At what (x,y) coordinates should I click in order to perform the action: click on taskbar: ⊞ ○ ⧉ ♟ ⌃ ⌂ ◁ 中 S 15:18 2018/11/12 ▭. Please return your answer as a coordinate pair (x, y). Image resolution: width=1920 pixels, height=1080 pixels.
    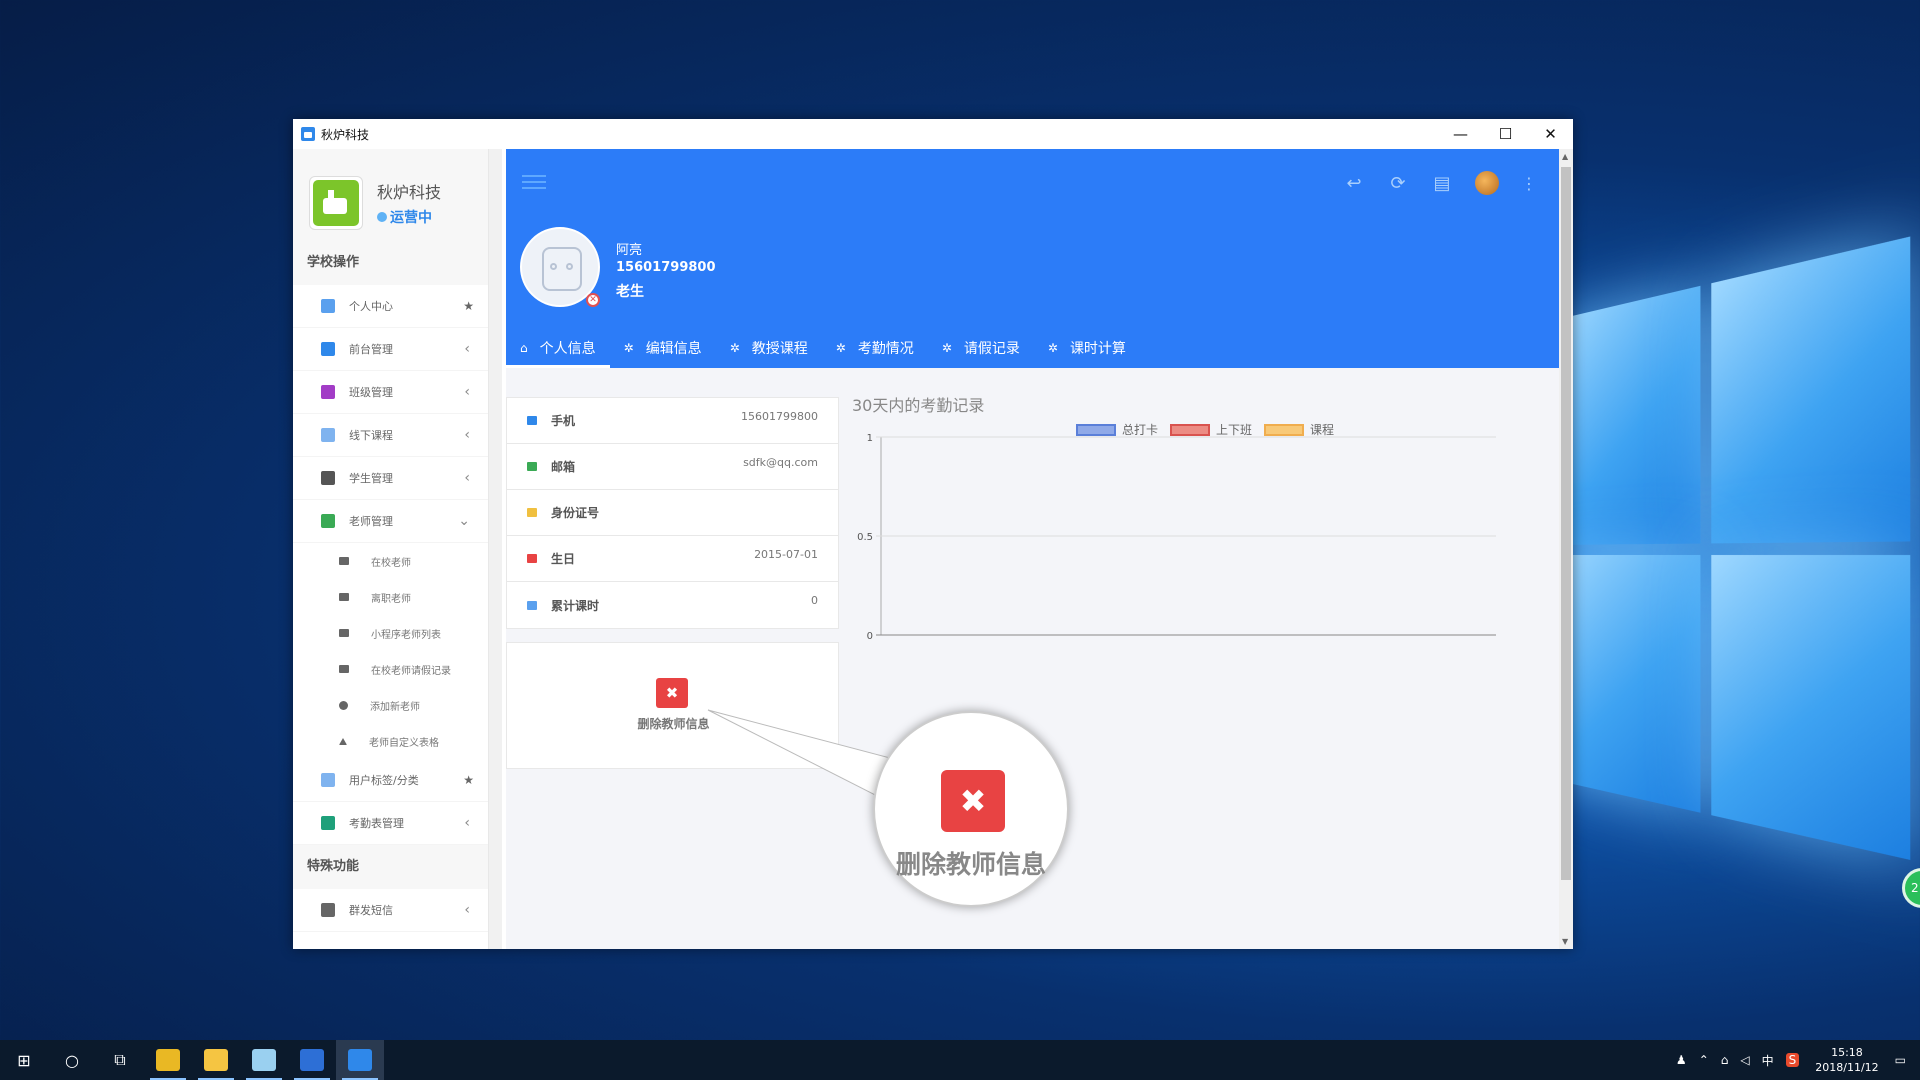
    Looking at the image, I should click on (960, 1060).